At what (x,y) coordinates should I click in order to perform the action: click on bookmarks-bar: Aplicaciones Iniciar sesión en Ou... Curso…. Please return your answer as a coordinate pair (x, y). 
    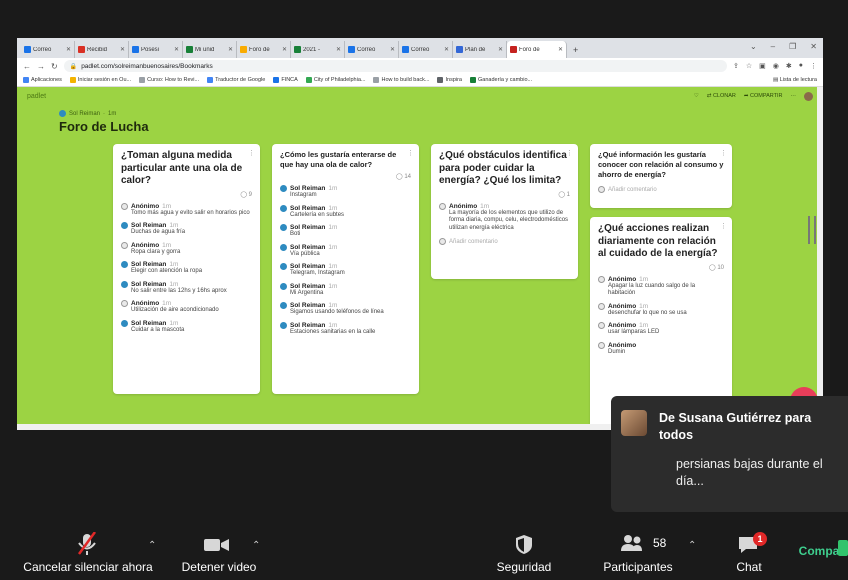
    Looking at the image, I should click on (420, 80).